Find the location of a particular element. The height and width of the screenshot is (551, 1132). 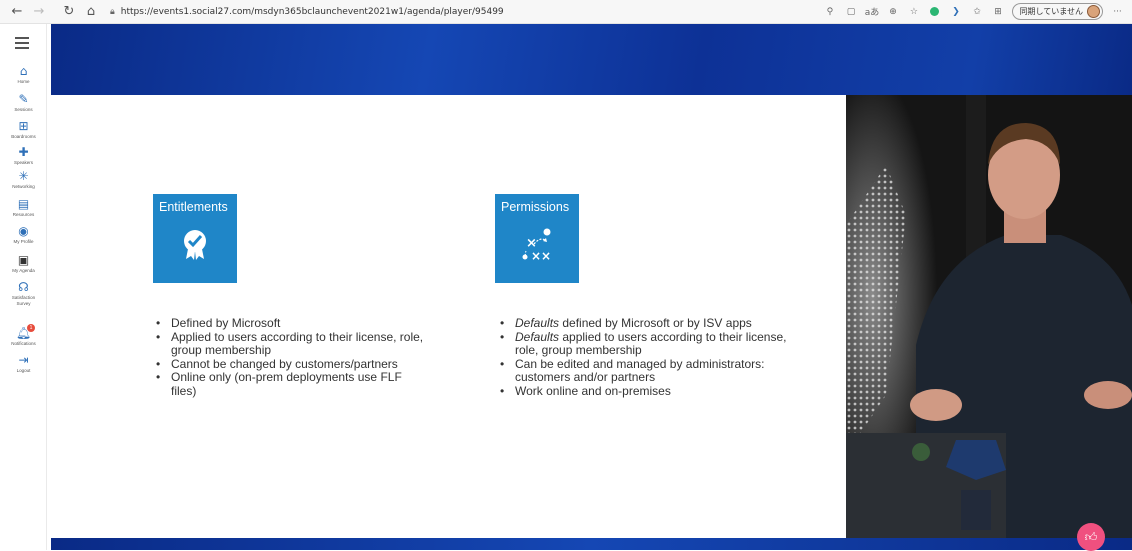

extension-blue-icon: ❯ is located at coordinates (955, 12).